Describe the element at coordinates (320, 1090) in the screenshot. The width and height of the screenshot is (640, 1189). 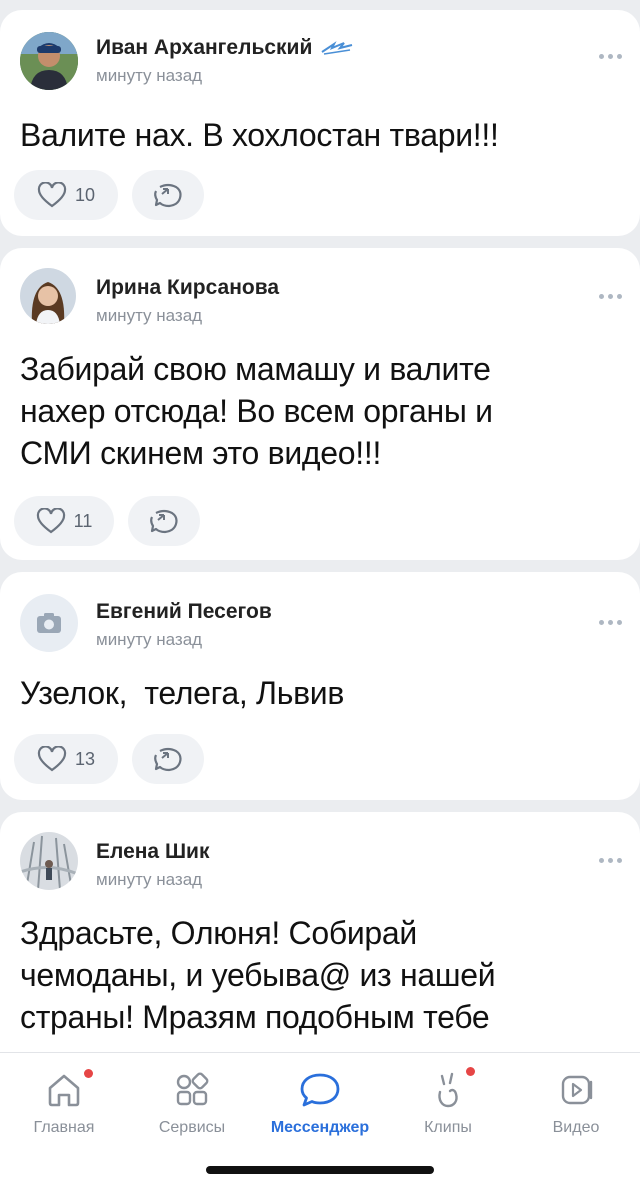
I see `chat-icon` at that location.